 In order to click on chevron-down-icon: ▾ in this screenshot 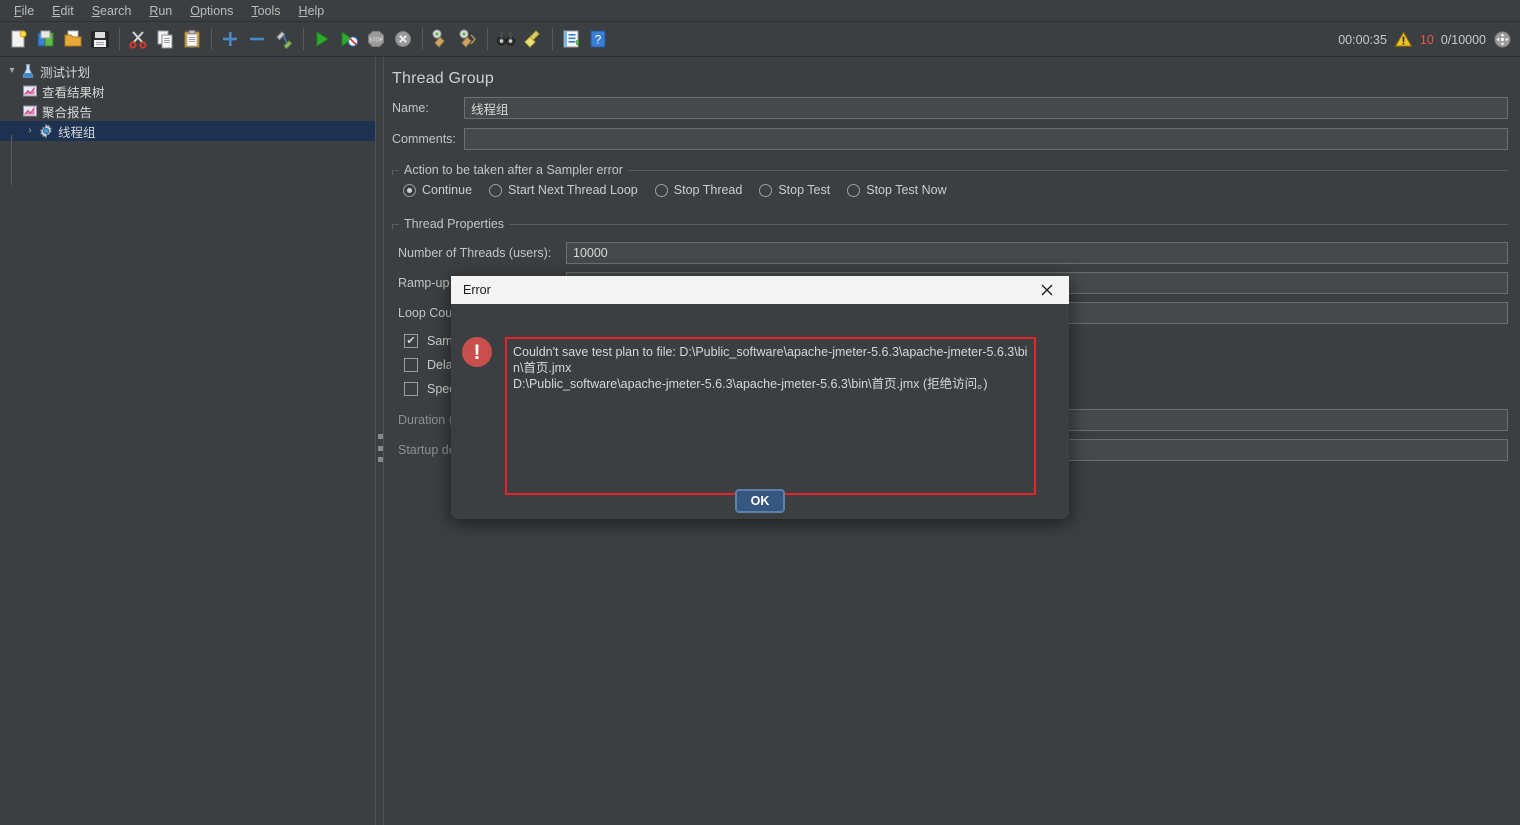, I will do `click(12, 71)`.